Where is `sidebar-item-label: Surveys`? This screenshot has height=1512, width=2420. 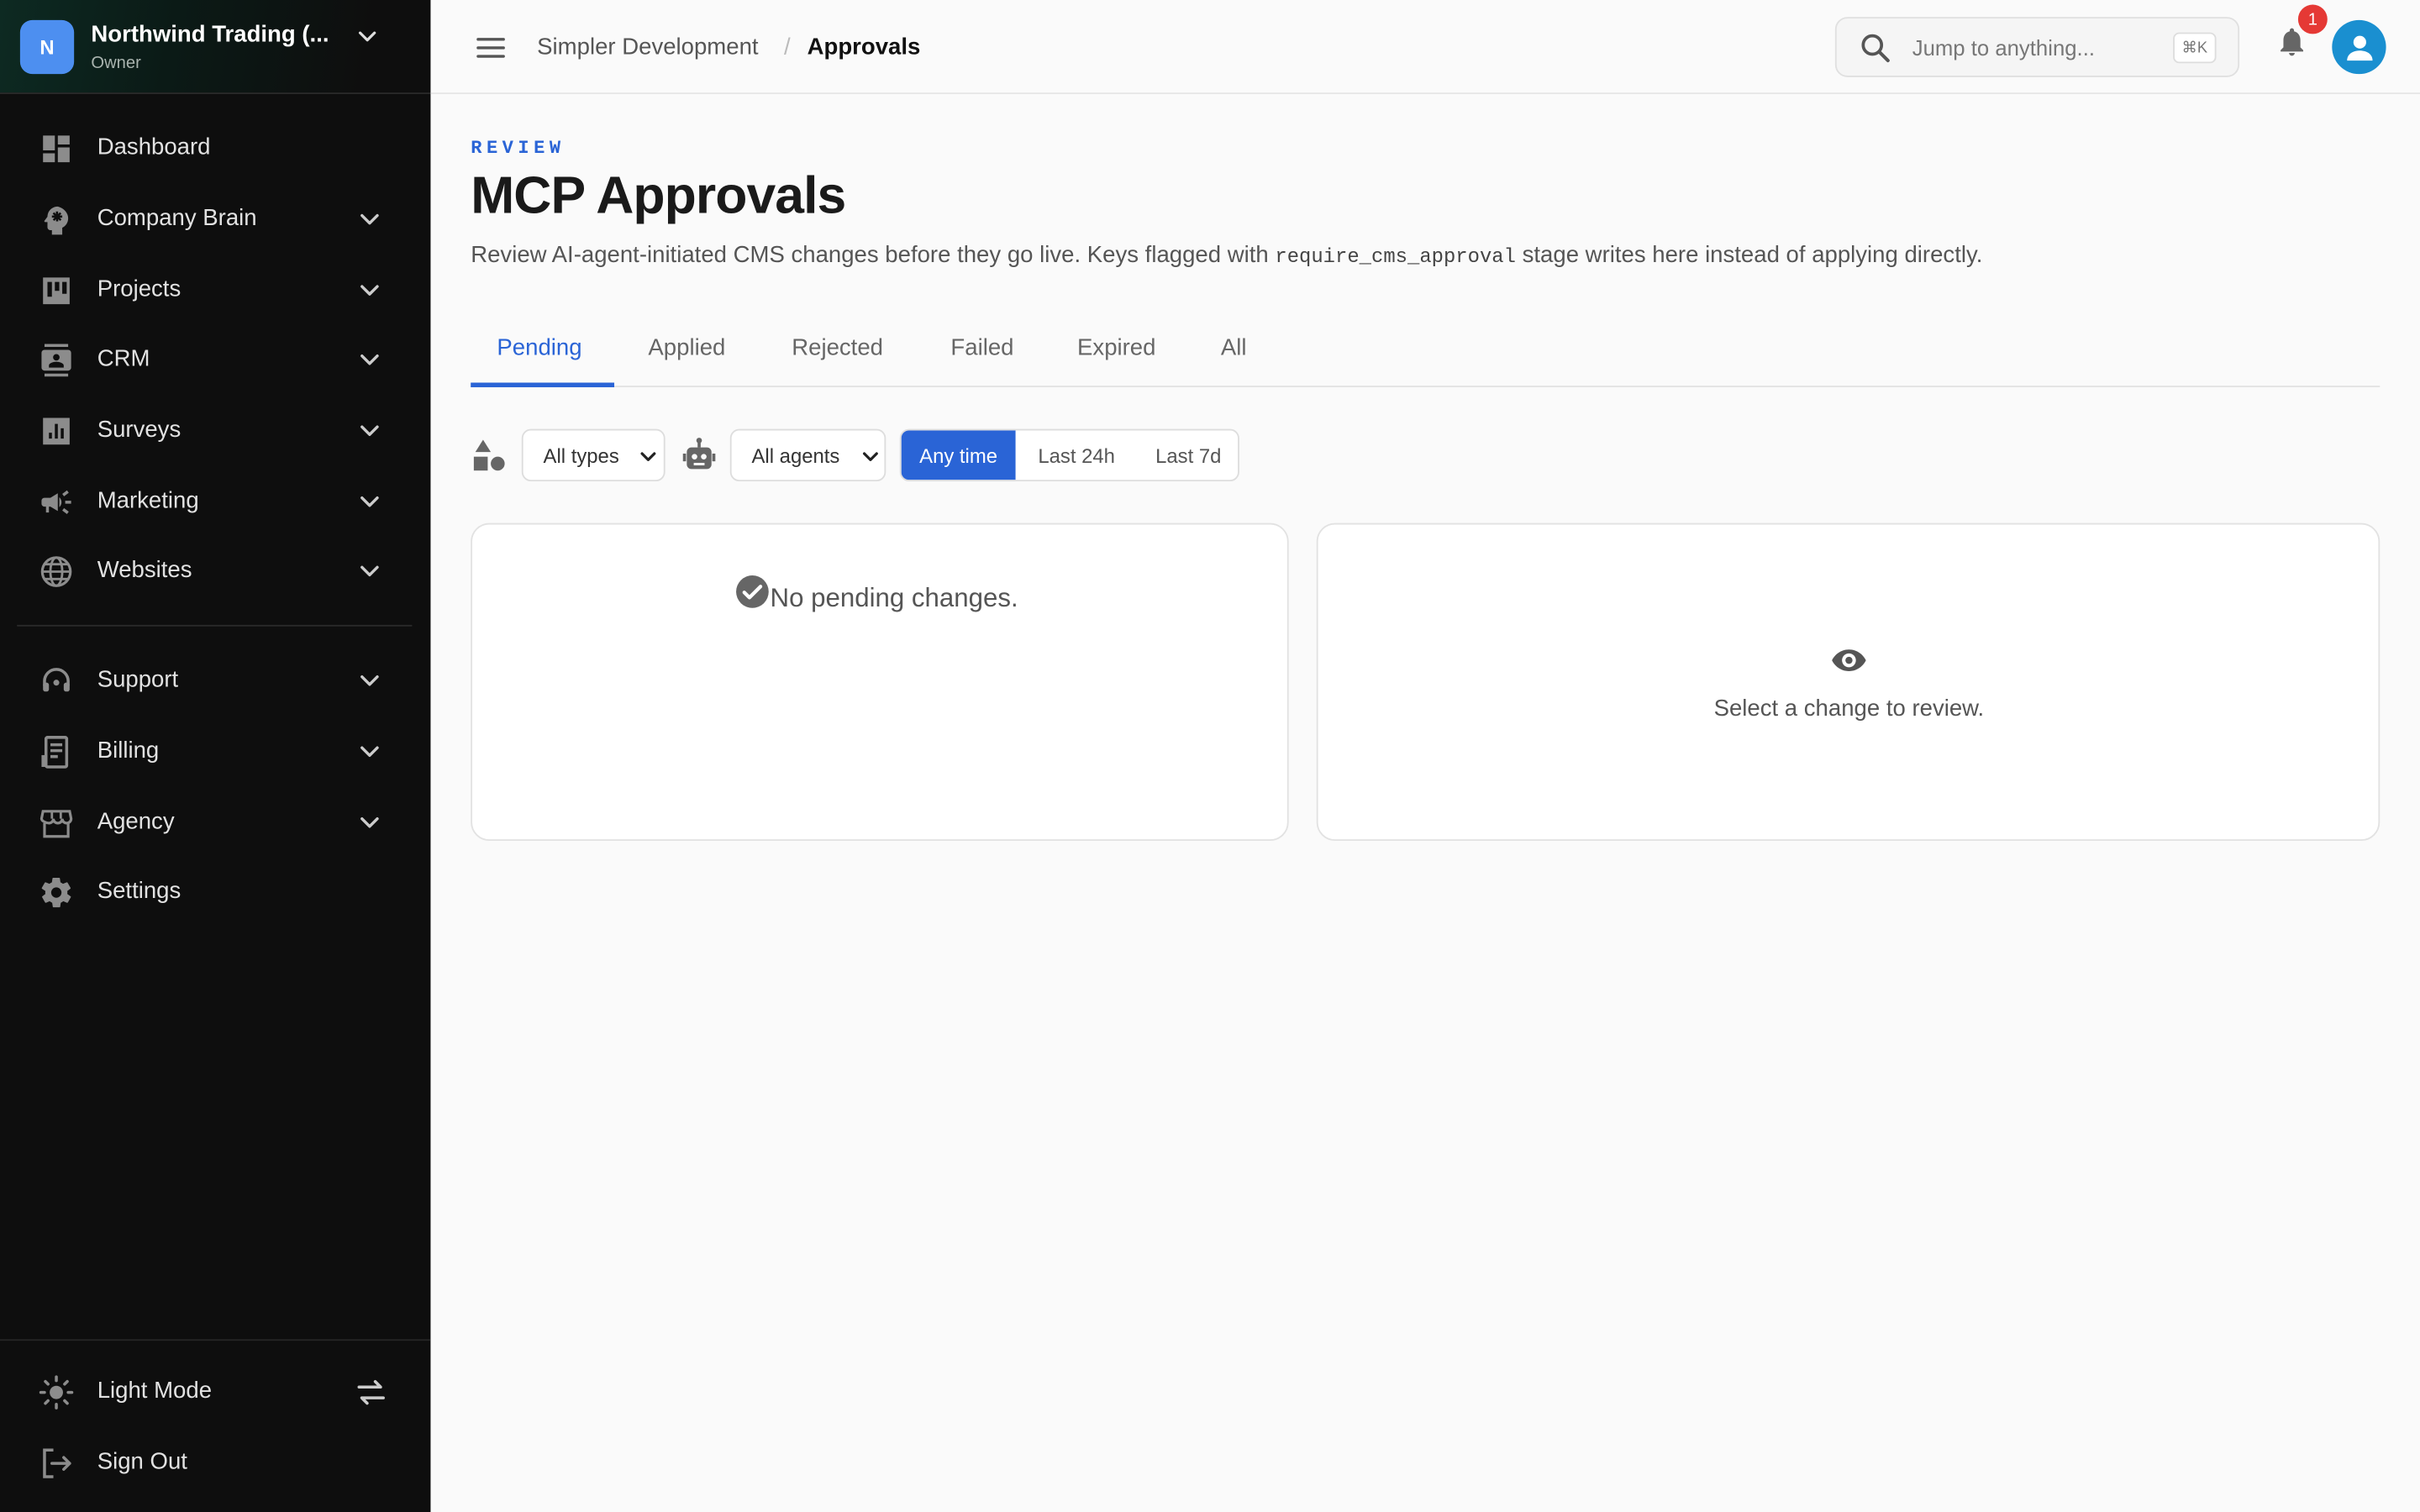
sidebar-item-label: Surveys is located at coordinates (139, 430).